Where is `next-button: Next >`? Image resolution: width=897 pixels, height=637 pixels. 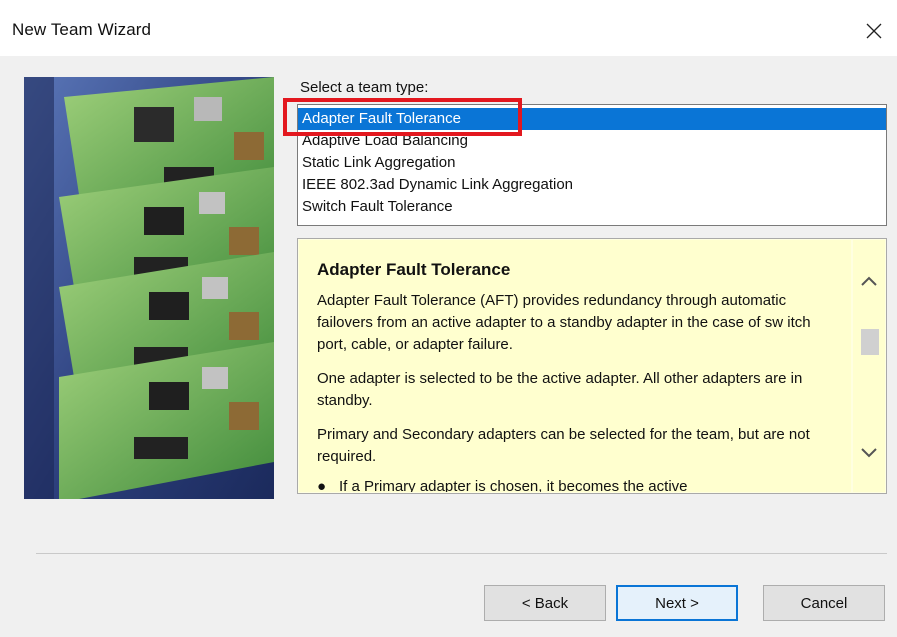 next-button: Next > is located at coordinates (677, 603).